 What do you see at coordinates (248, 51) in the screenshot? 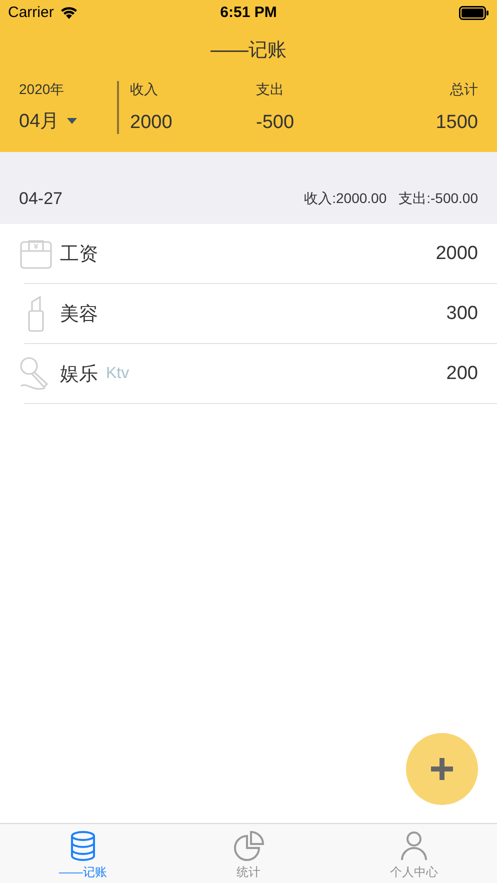
I see `screen-title: ——记账` at bounding box center [248, 51].